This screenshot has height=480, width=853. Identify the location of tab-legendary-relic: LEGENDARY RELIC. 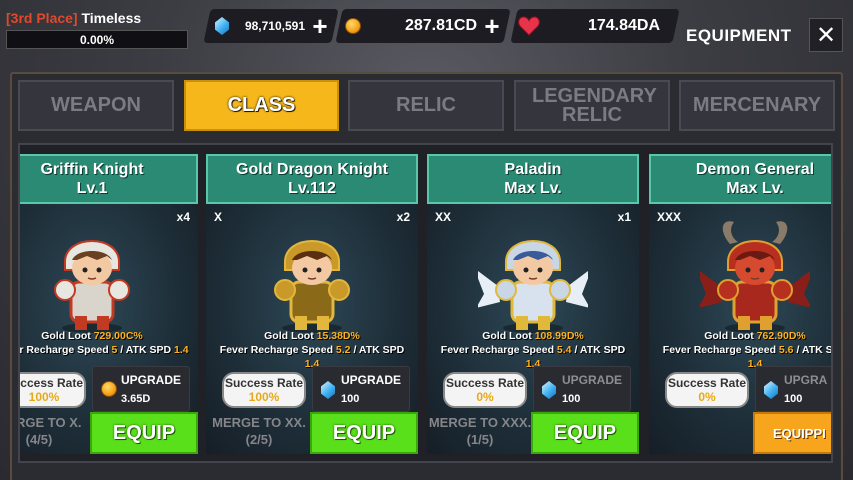
(592, 105).